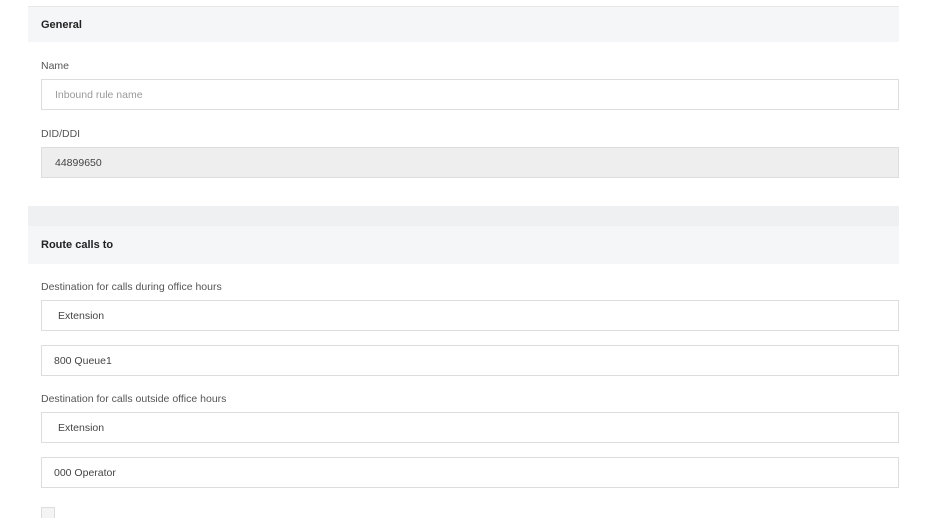 The image size is (947, 518). What do you see at coordinates (470, 360) in the screenshot?
I see `office-hours-destination-select: 800 Queue1` at bounding box center [470, 360].